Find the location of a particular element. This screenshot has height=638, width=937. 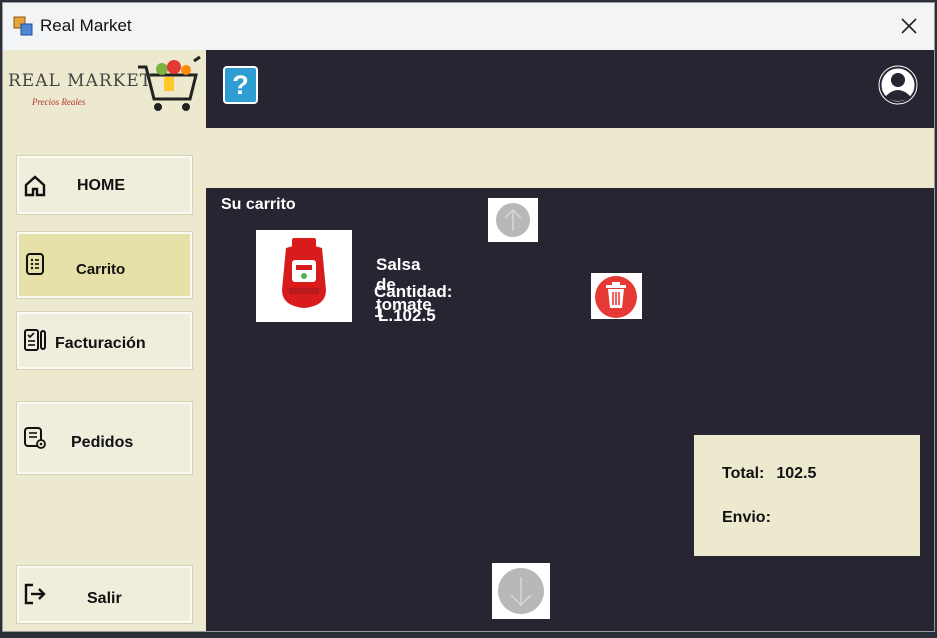

arrow-down-icon is located at coordinates (521, 591).